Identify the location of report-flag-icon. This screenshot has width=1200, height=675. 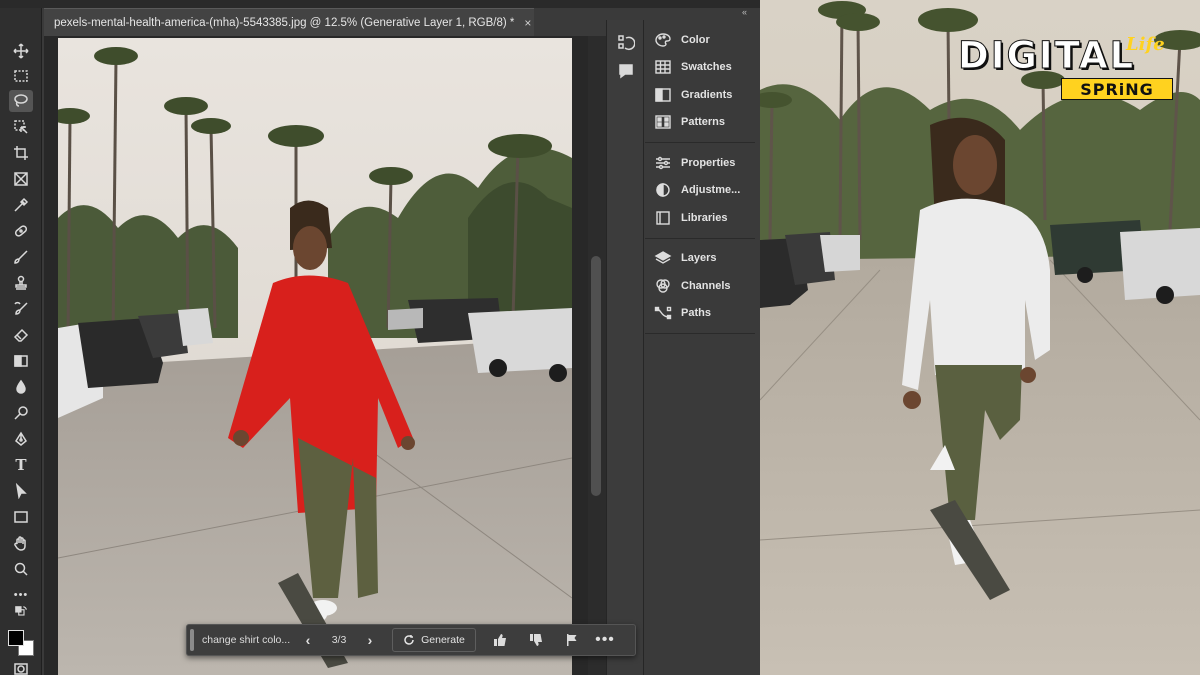
(572, 640).